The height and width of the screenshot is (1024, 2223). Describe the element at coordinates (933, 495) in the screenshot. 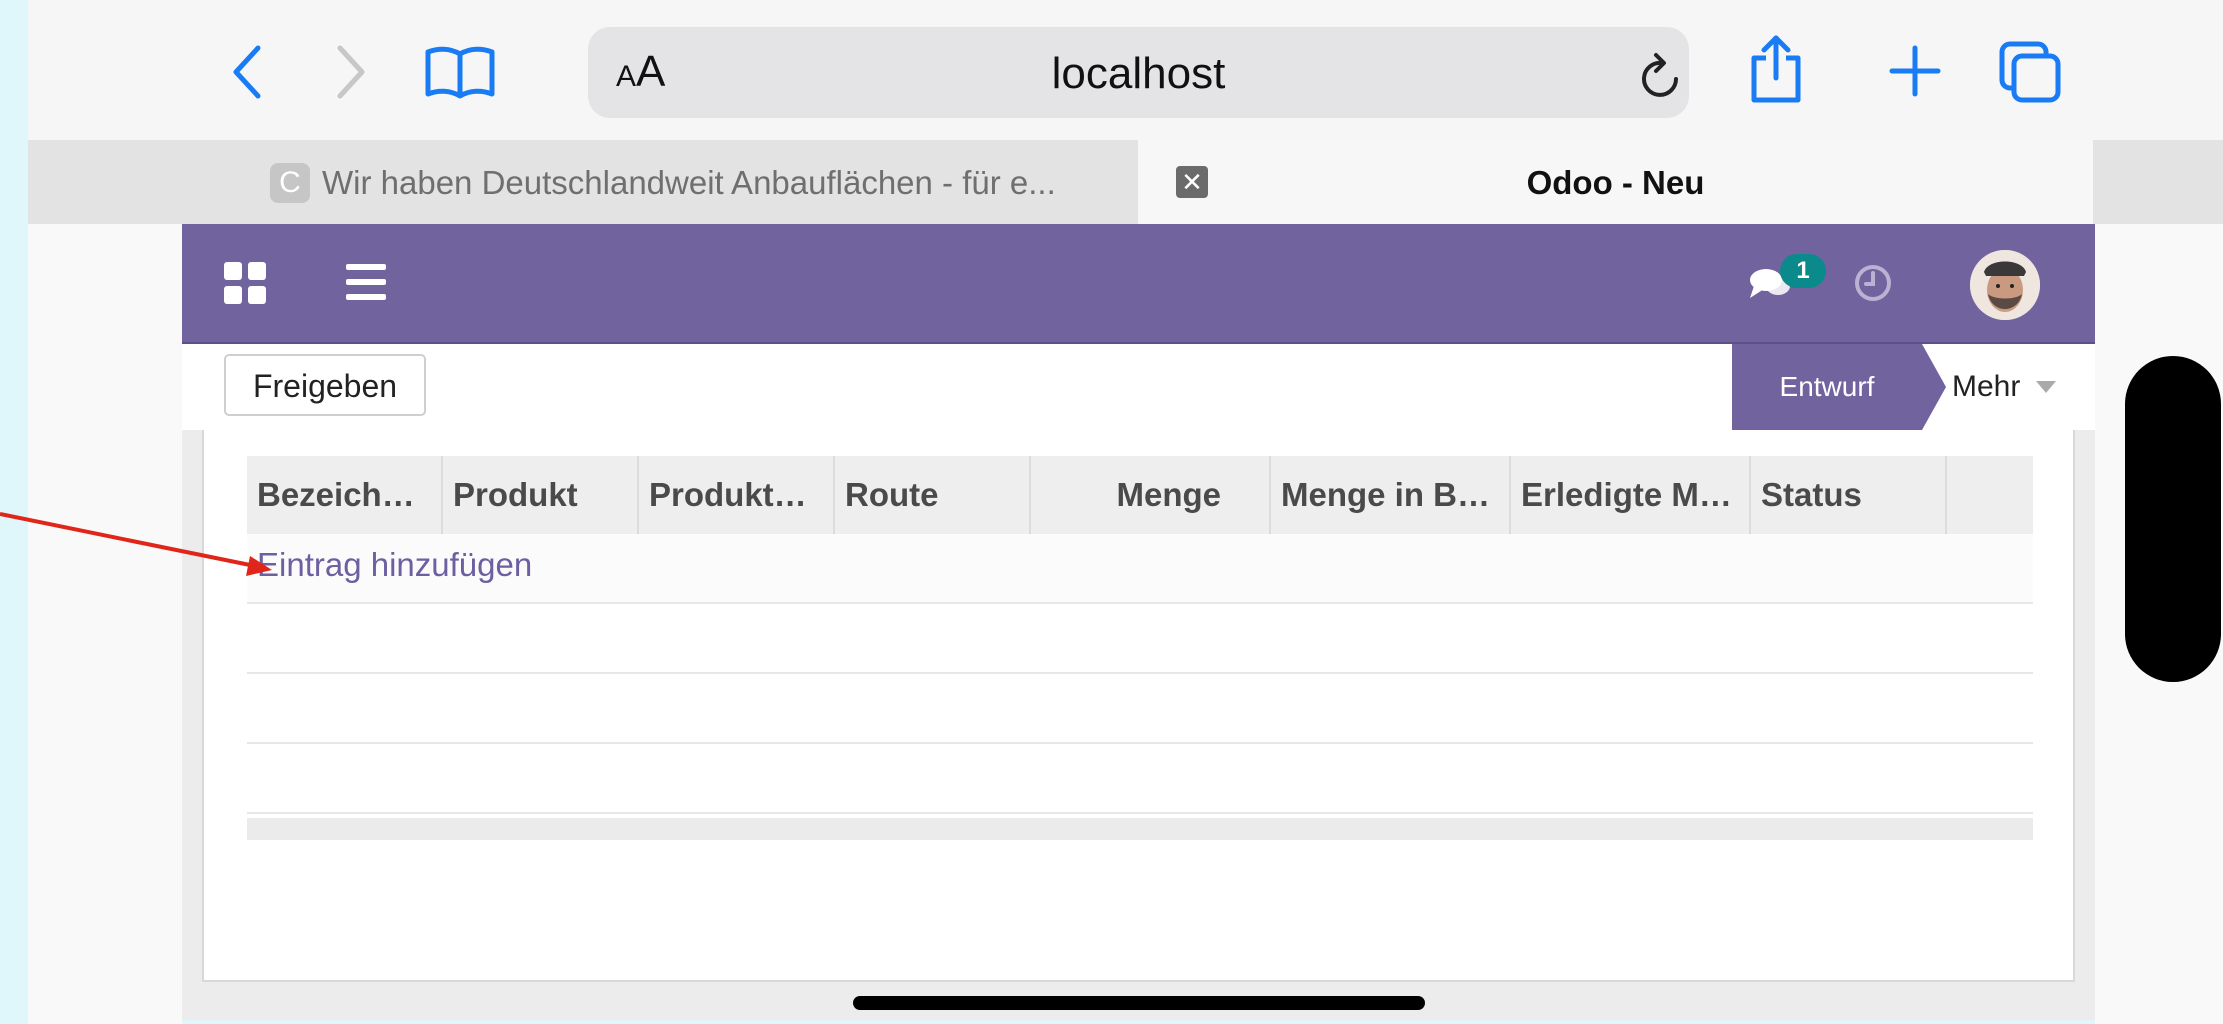

I see `column-header-route: Route` at that location.